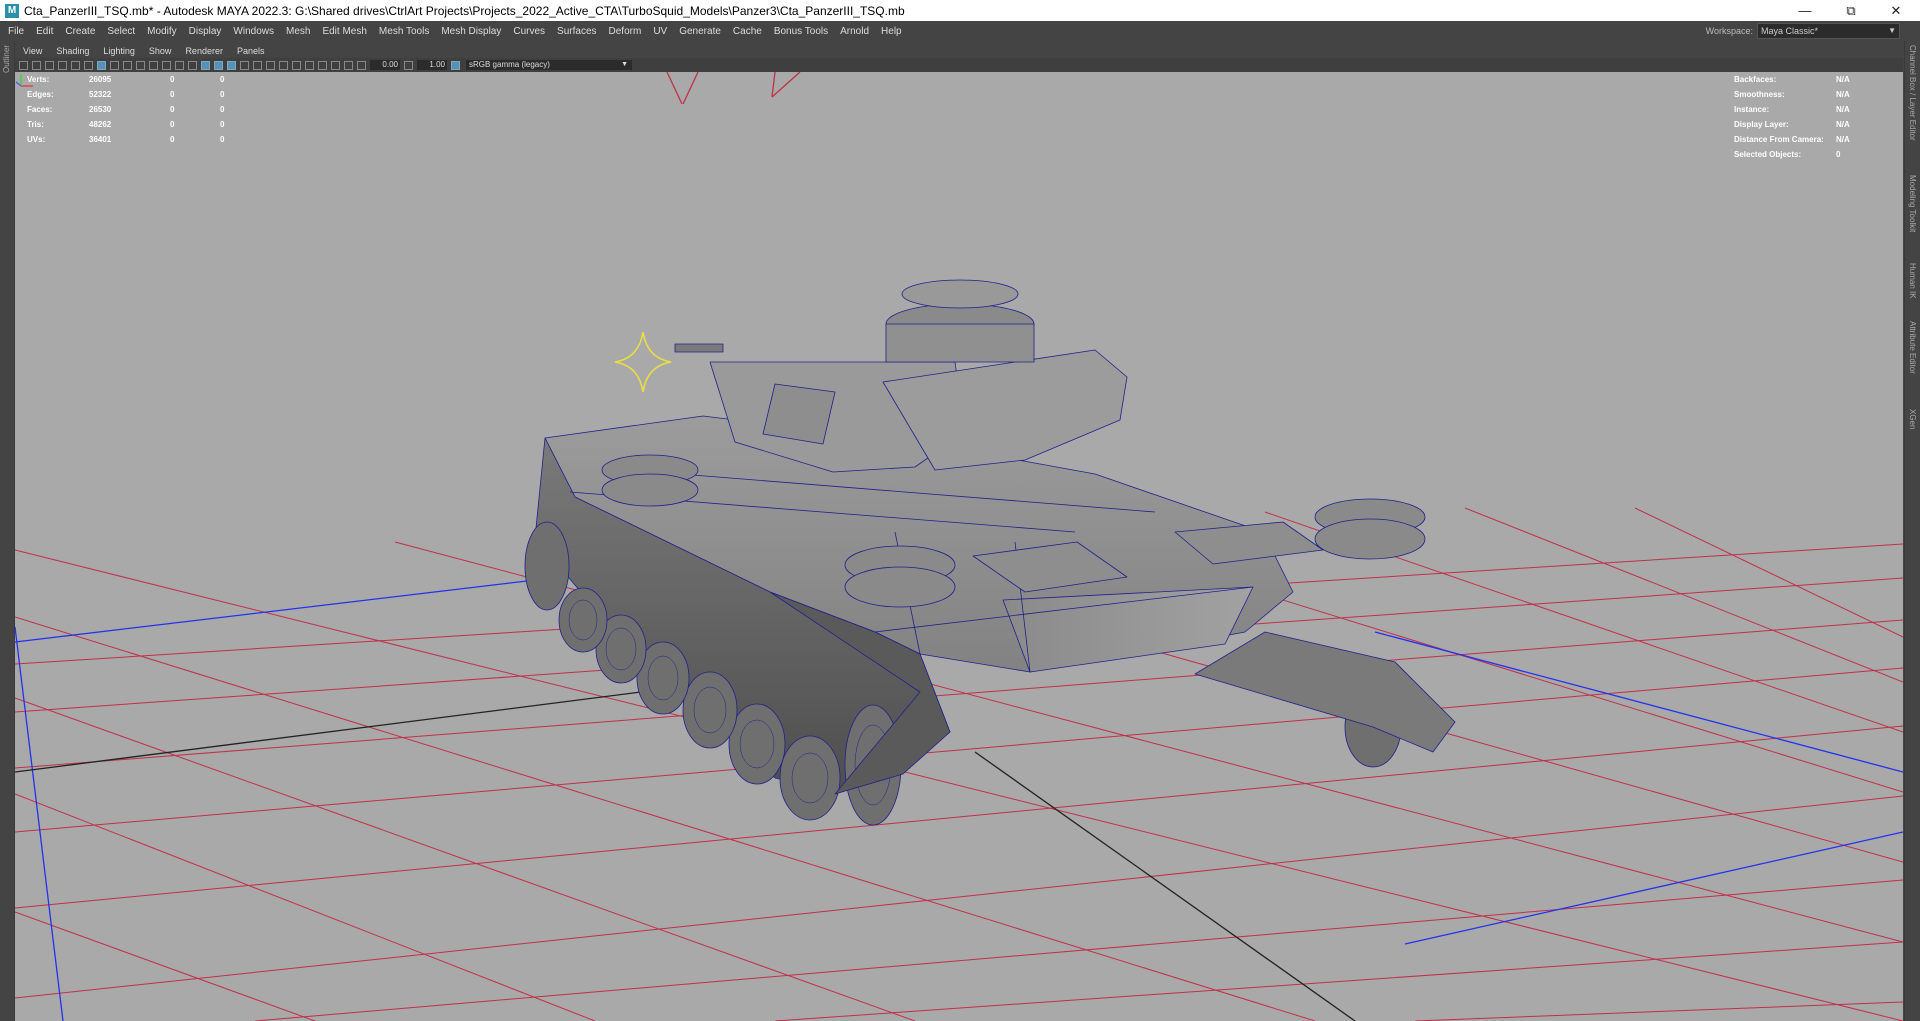  What do you see at coordinates (44, 31) in the screenshot?
I see `menu-edit: Edit` at bounding box center [44, 31].